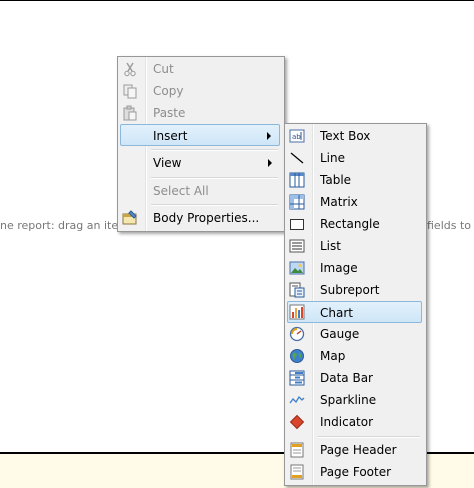 The height and width of the screenshot is (488, 474). Describe the element at coordinates (130, 113) in the screenshot. I see `paste-icon` at that location.